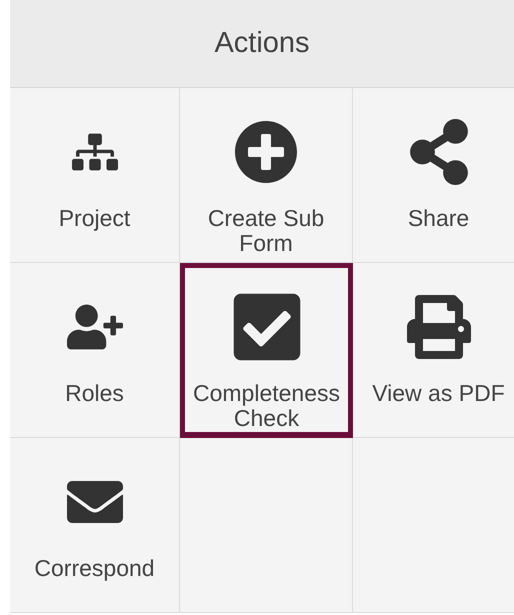 The height and width of the screenshot is (615, 514). Describe the element at coordinates (95, 175) in the screenshot. I see `action-button: Project` at that location.